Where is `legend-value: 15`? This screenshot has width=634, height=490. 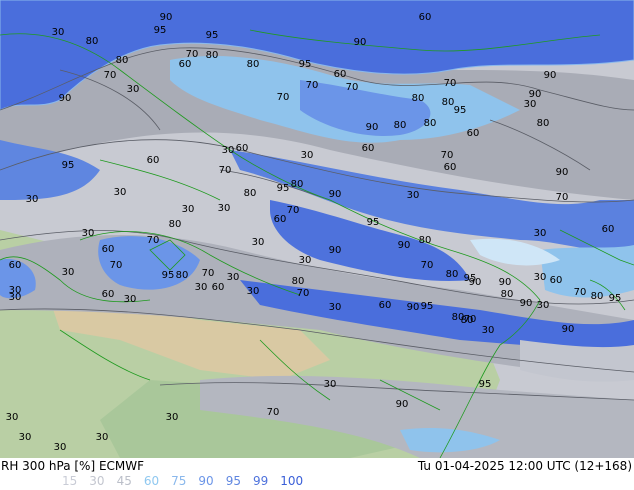
legend-value: 15 is located at coordinates (70, 481).